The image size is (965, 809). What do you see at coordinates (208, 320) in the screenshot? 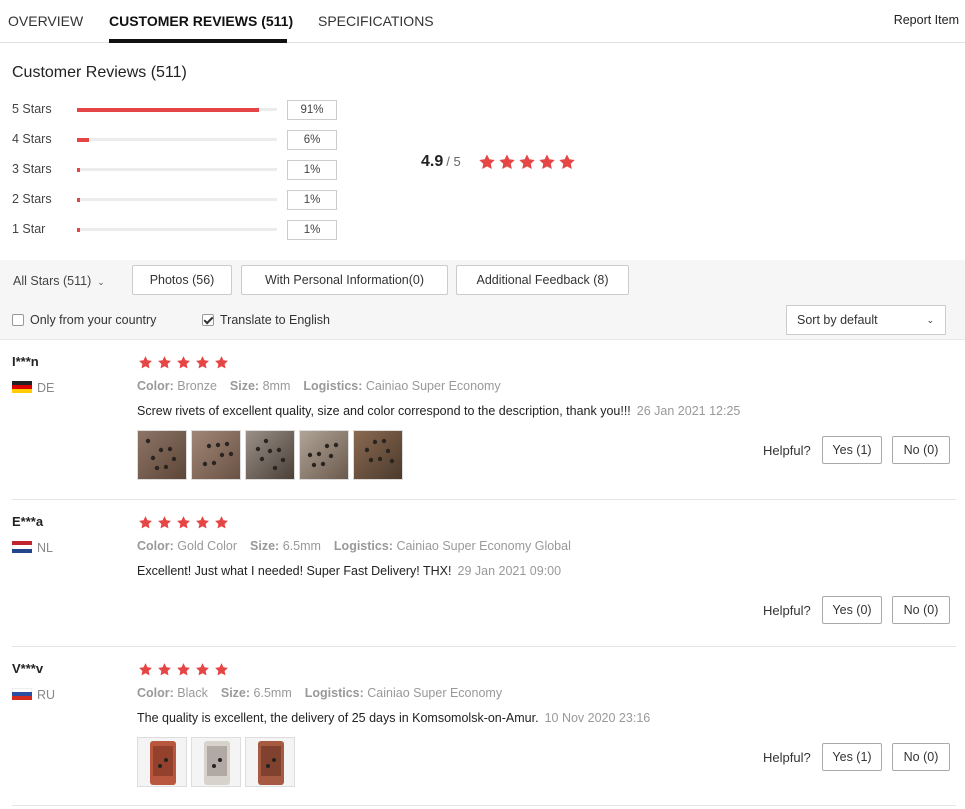
I see `checkbox-checked-icon` at bounding box center [208, 320].